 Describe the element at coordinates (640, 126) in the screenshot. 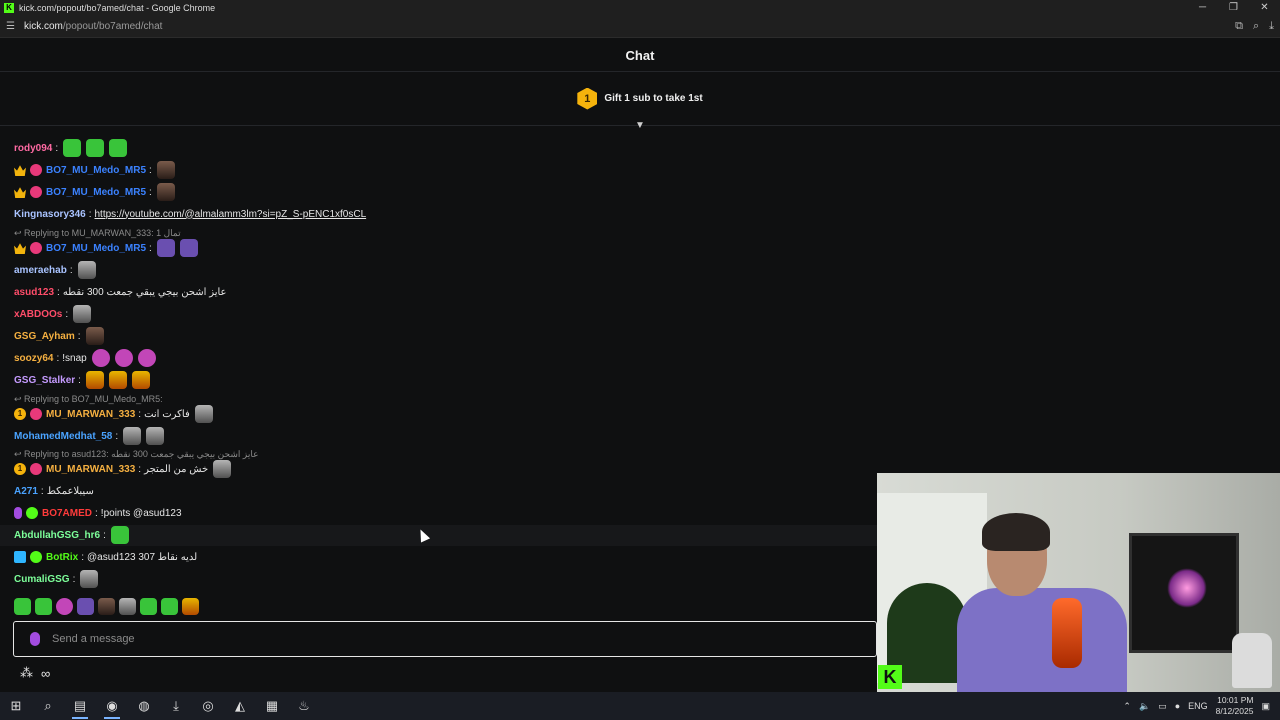

I see `scroll-down-icon: ▼` at that location.